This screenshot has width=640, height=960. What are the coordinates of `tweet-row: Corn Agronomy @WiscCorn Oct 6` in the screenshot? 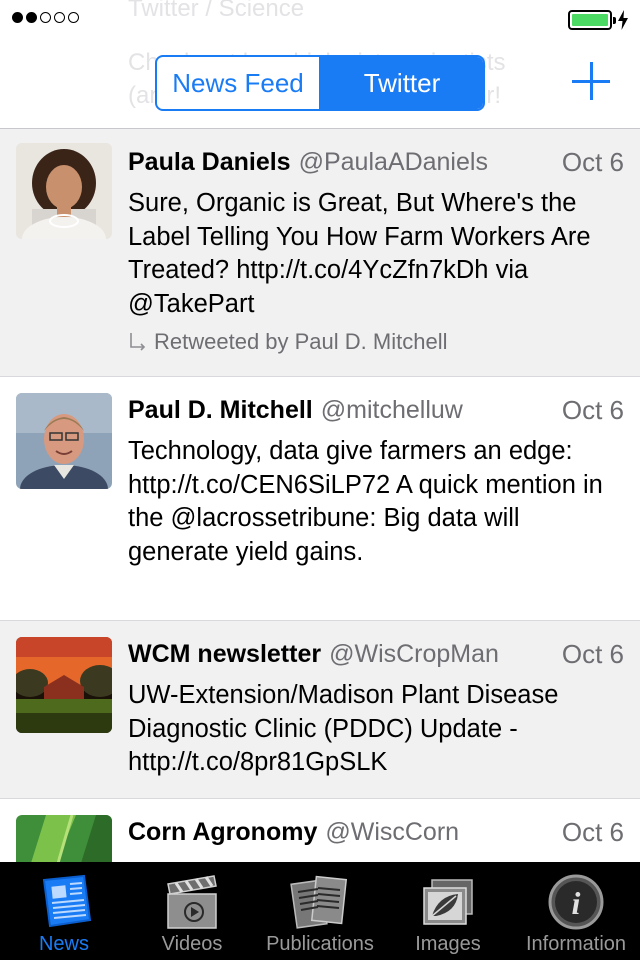 It's located at (320, 830).